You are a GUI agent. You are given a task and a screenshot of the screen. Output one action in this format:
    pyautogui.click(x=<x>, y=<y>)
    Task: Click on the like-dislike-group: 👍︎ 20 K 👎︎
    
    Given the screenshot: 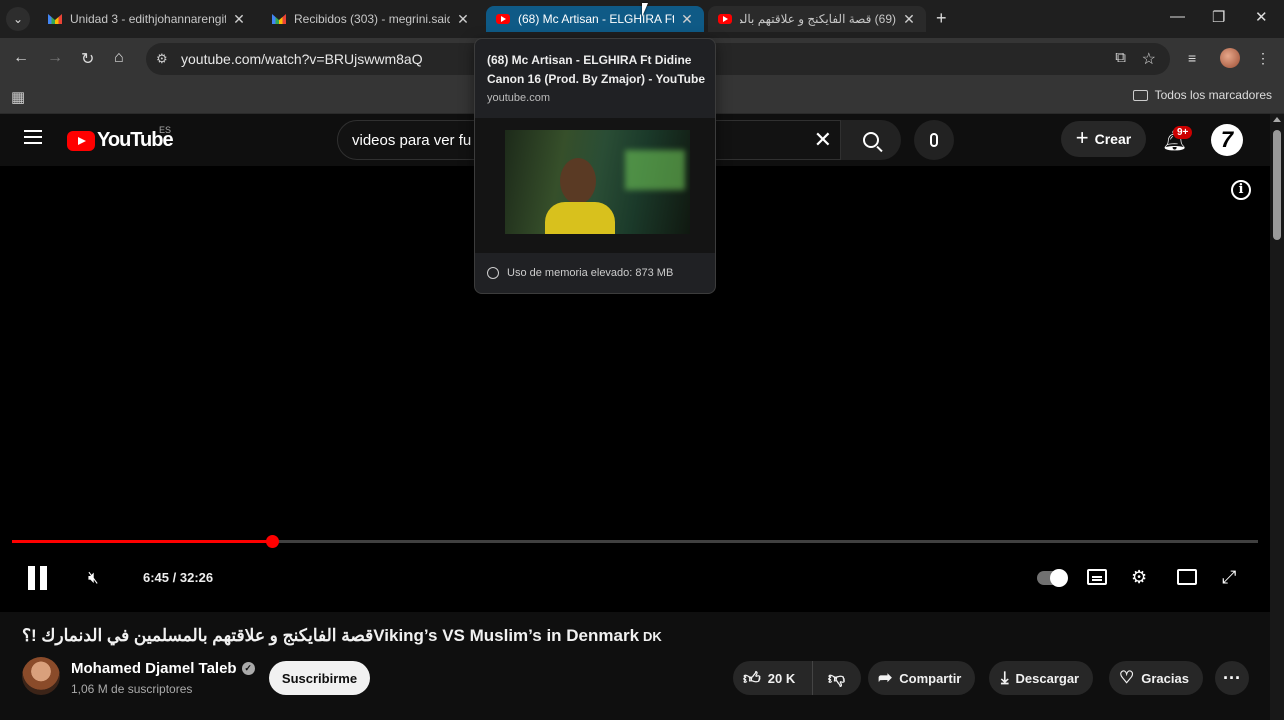 What is the action you would take?
    pyautogui.click(x=797, y=678)
    